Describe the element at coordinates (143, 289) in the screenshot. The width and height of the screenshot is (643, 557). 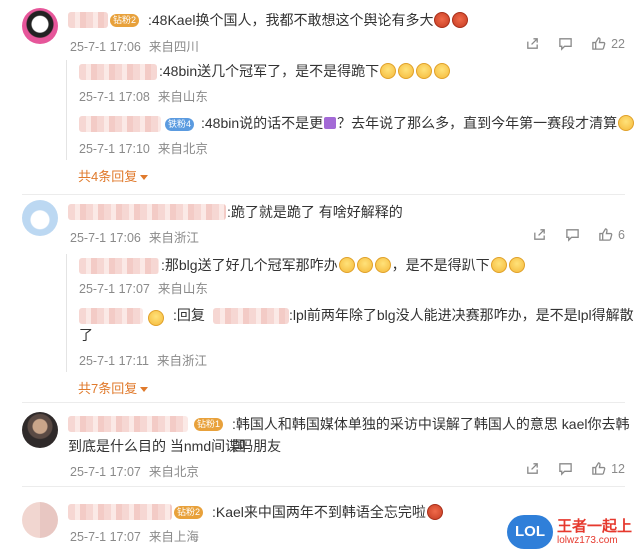
I see `reply-meta: 25-7-1 17:07 来自山东` at that location.